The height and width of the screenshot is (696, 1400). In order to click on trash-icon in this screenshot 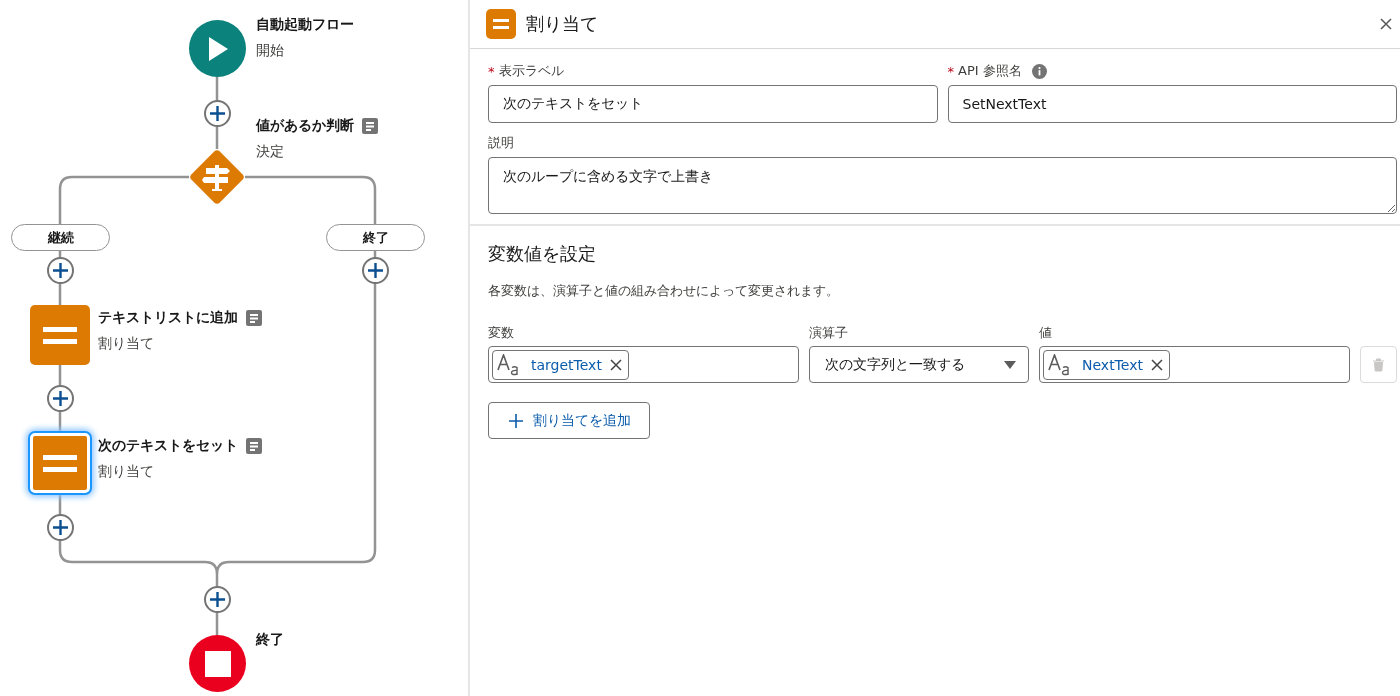, I will do `click(1378, 364)`.